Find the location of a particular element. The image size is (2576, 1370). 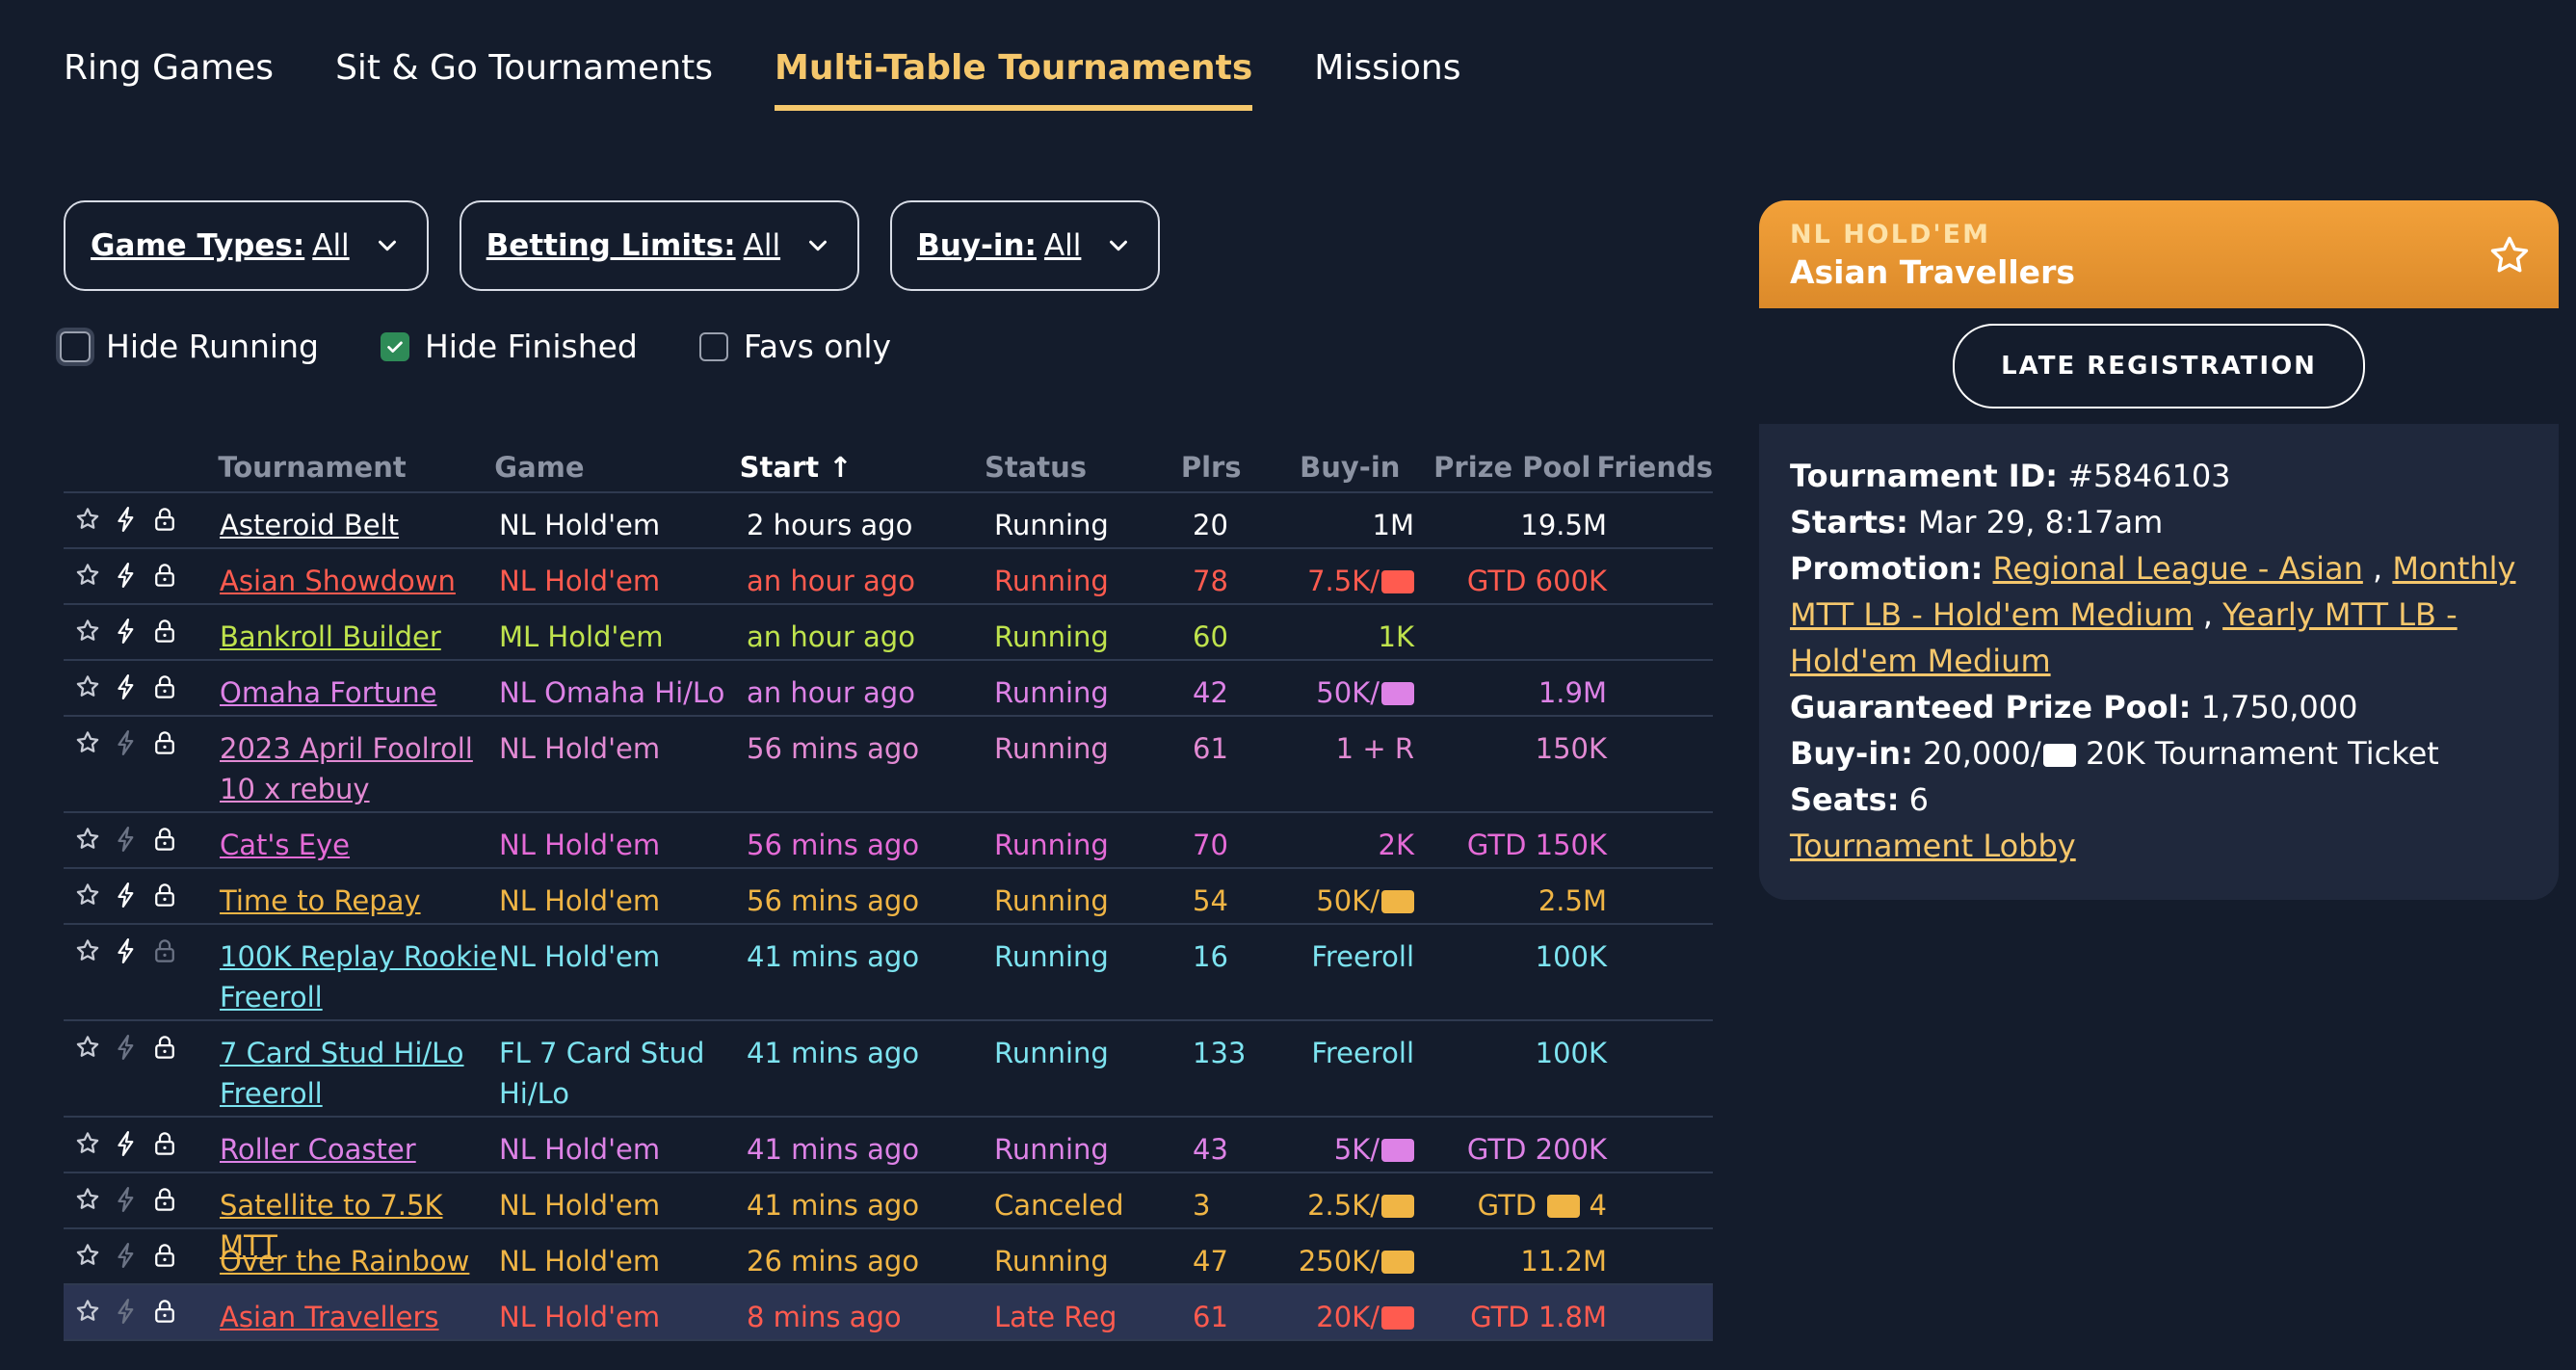

checkmark-icon is located at coordinates (395, 347).